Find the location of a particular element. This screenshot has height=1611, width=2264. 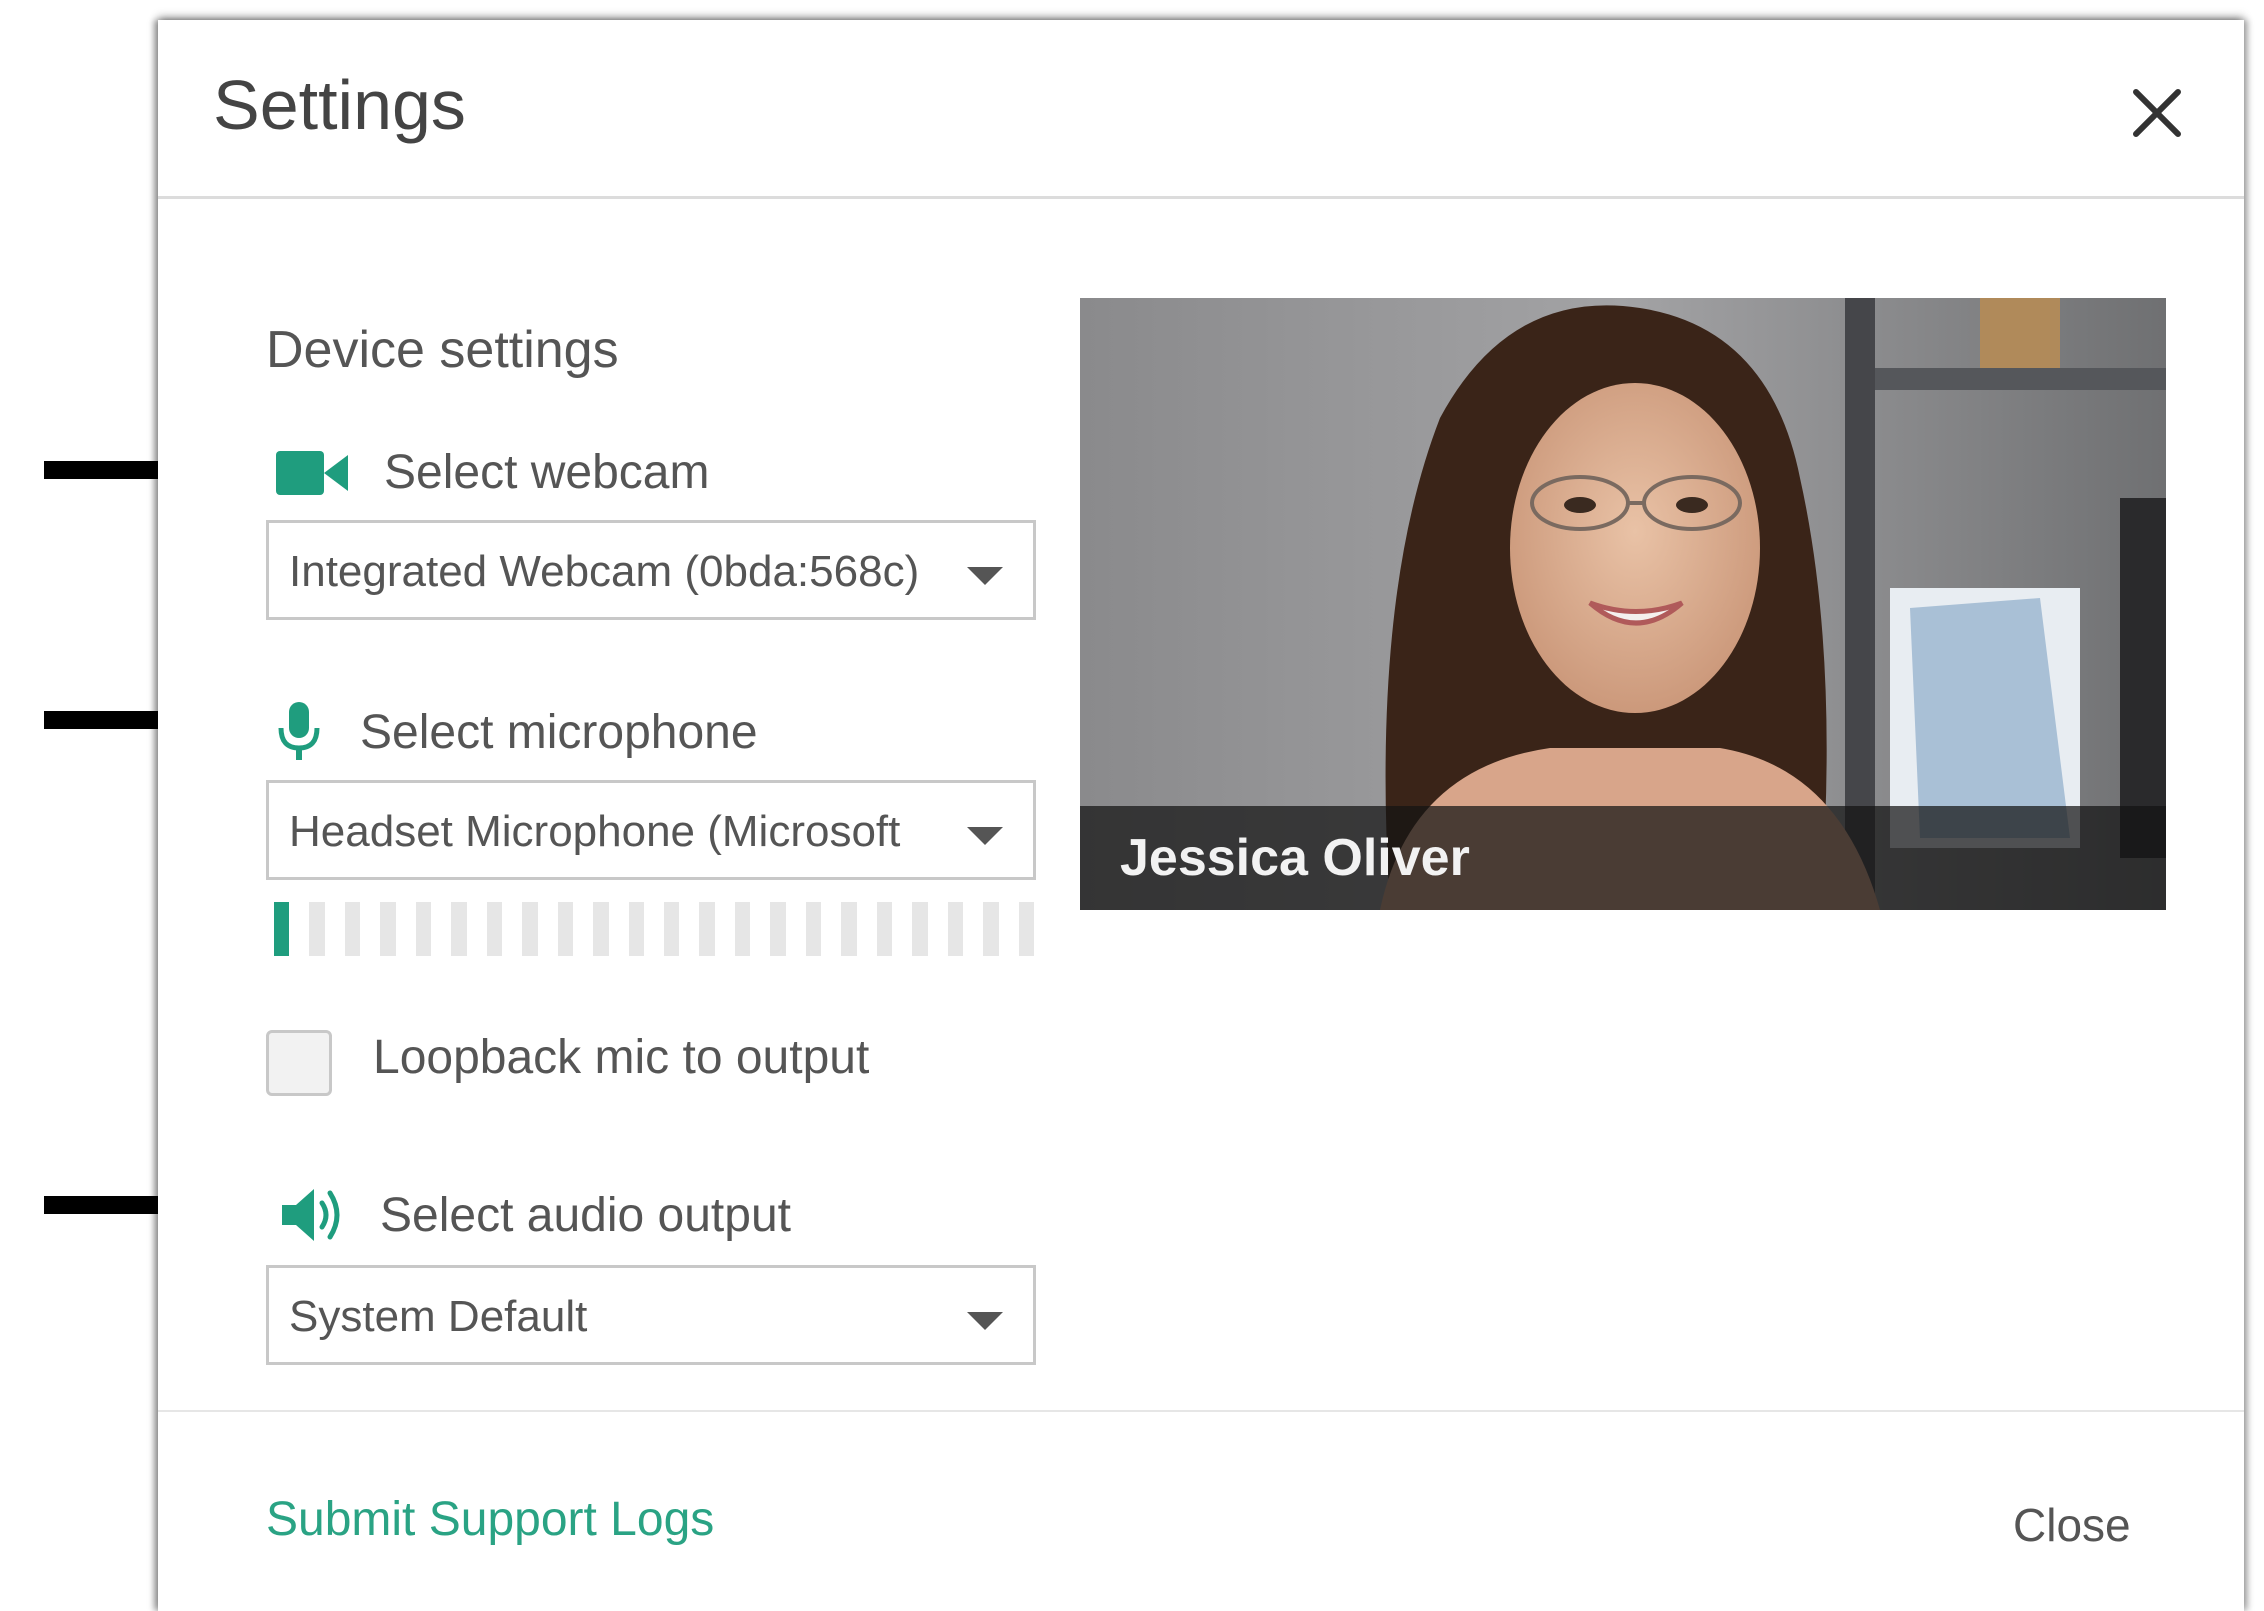

preview-name-bar: Jessica Oliver is located at coordinates (1623, 858).